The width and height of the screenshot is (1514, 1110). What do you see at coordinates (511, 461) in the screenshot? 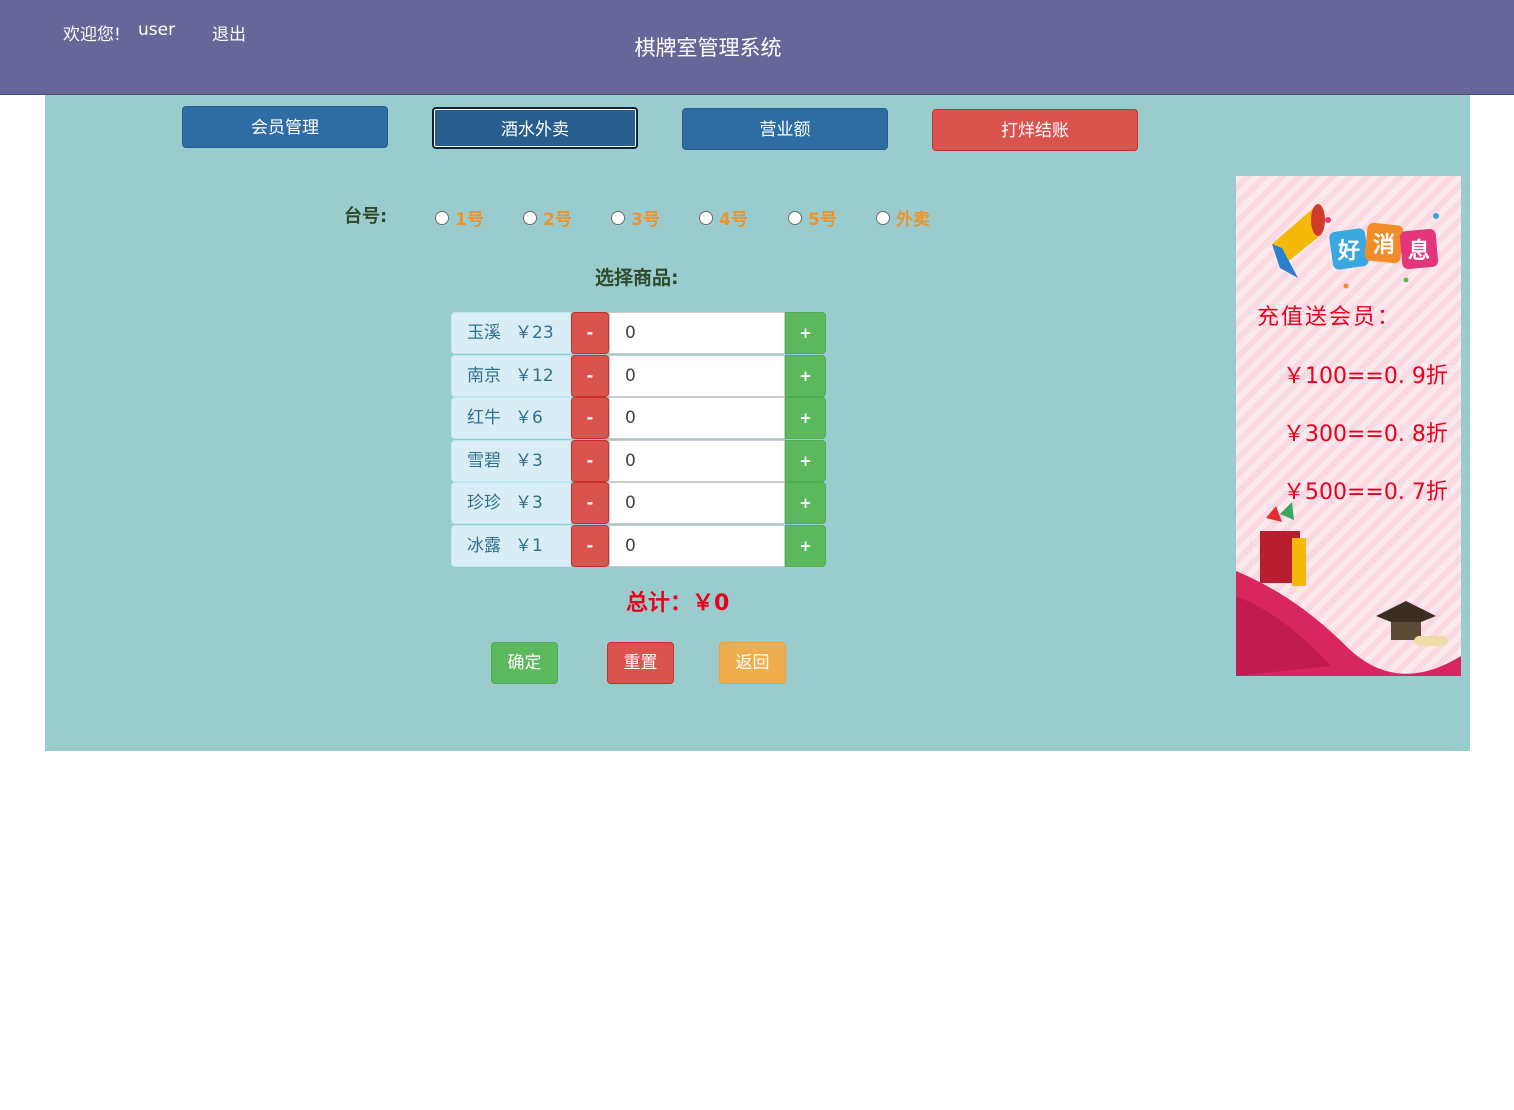
I see `product-label: 雪碧 ￥3` at bounding box center [511, 461].